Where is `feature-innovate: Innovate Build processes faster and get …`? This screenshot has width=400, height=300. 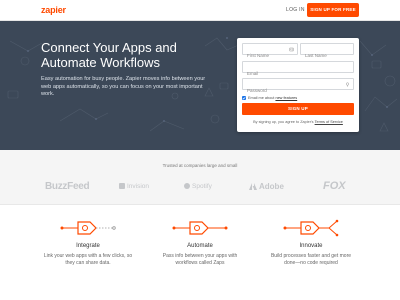 feature-innovate: Innovate Build processes faster and get … is located at coordinates (311, 242).